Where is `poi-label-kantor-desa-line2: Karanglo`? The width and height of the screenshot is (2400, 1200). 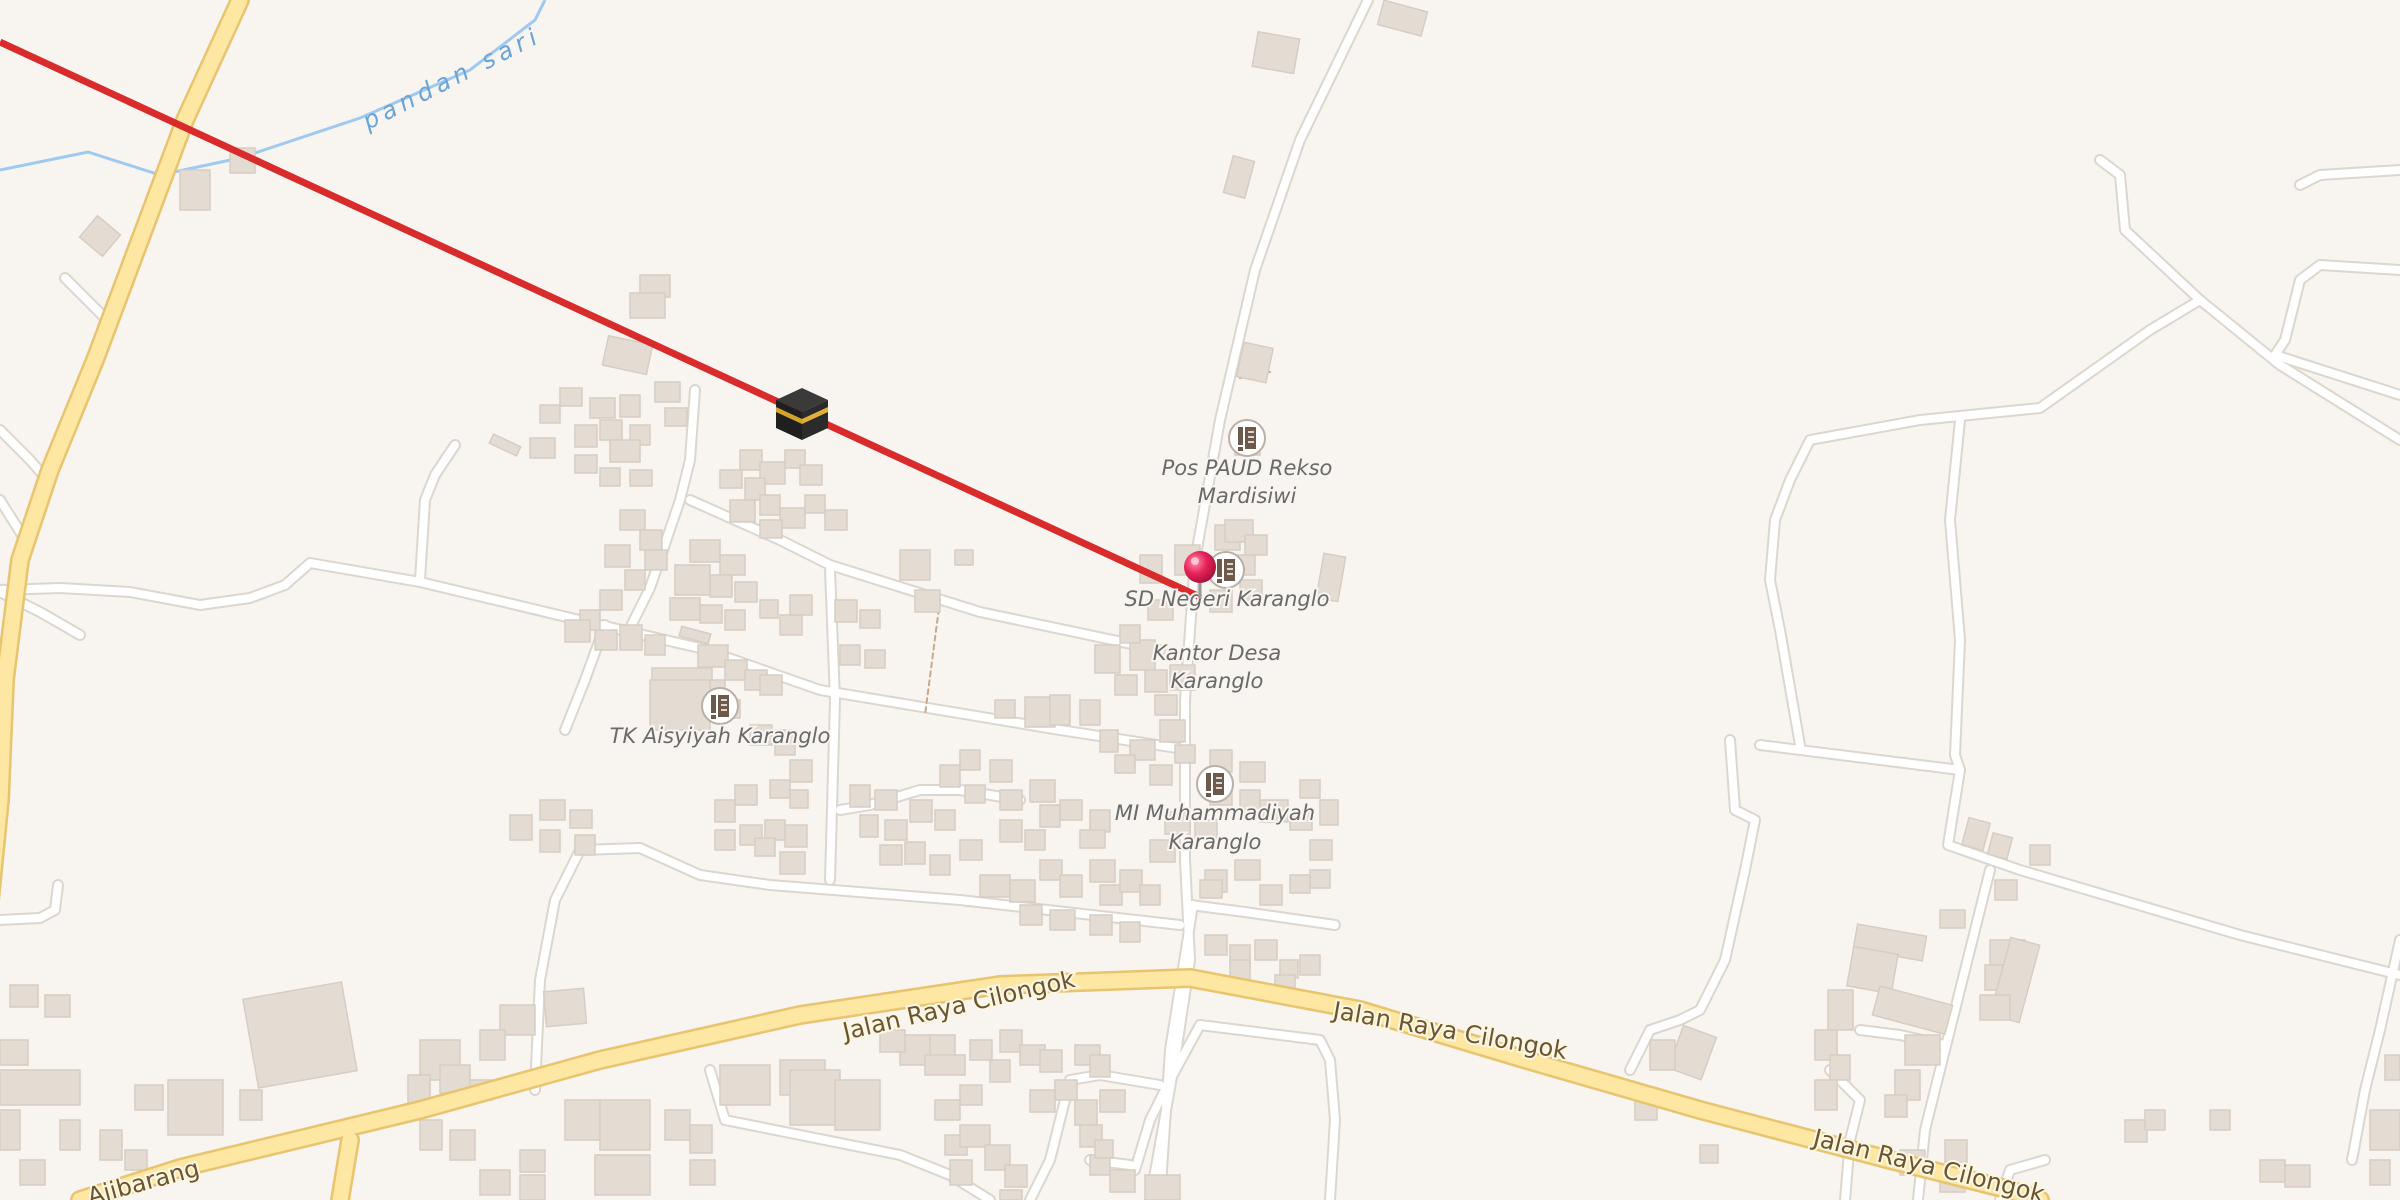
poi-label-kantor-desa-line2: Karanglo is located at coordinates (1217, 681).